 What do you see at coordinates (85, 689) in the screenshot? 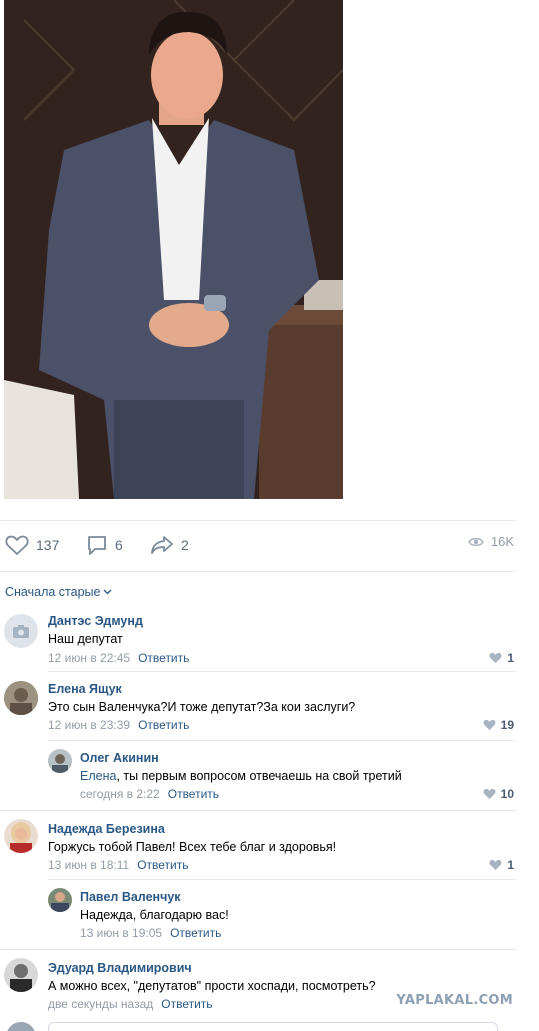
I see `comment-author: Елена Ящук` at bounding box center [85, 689].